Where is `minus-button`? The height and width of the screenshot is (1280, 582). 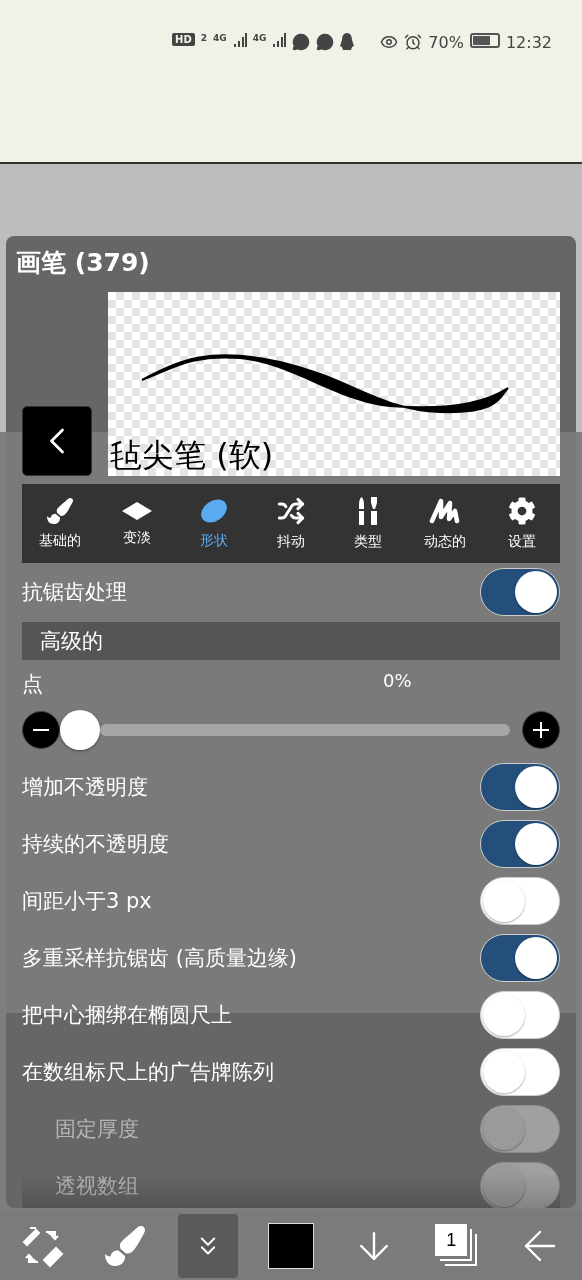 minus-button is located at coordinates (41, 730).